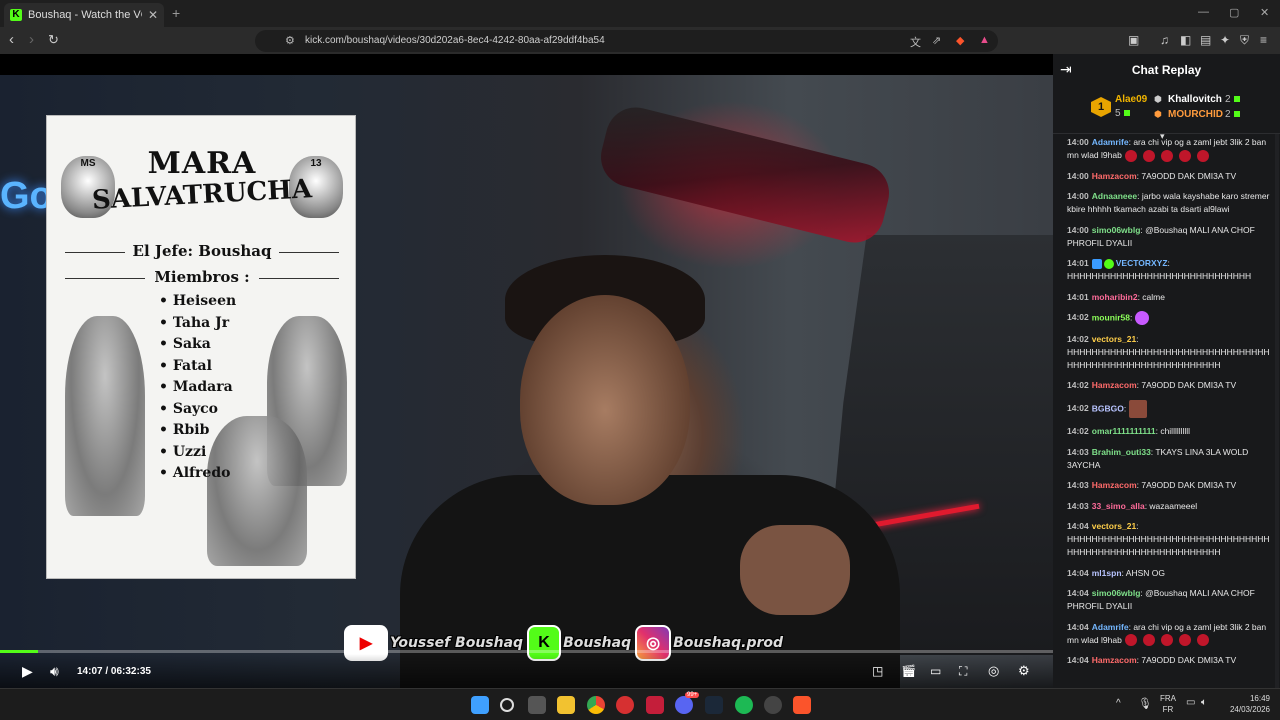 This screenshot has width=1280, height=720. Describe the element at coordinates (1121, 452) in the screenshot. I see `message-username: Brahim_outi33` at that location.